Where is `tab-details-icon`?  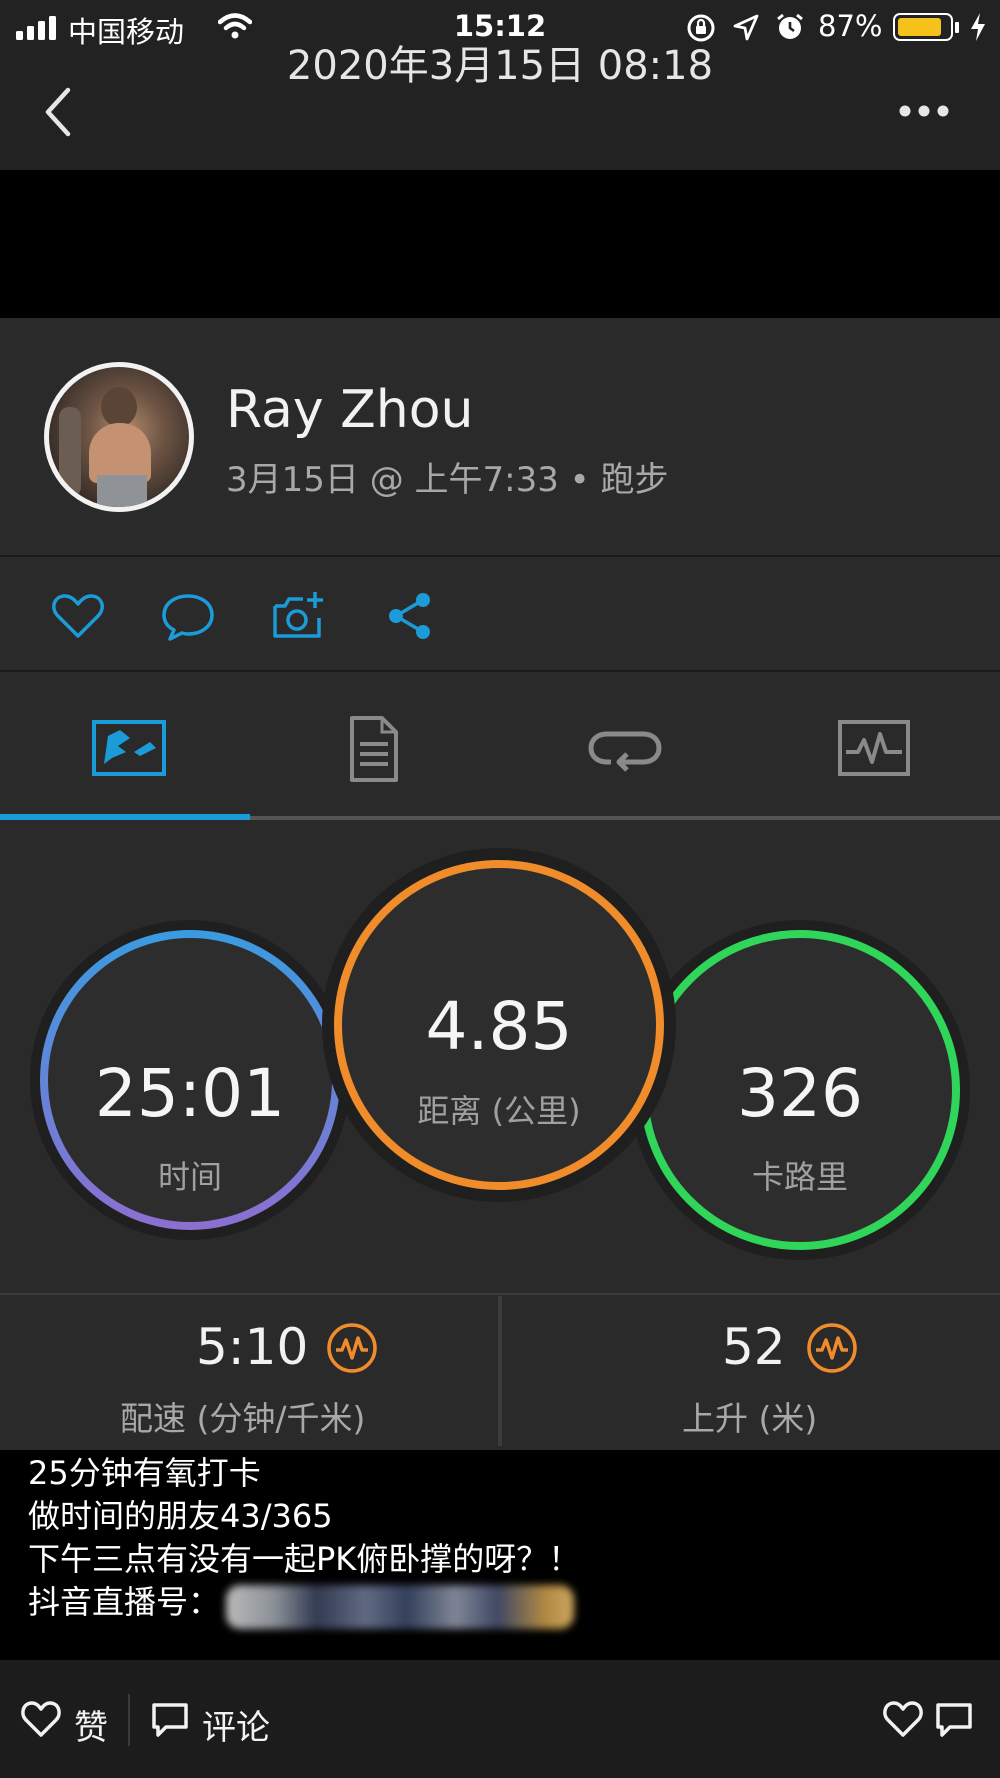
tab-details-icon is located at coordinates (374, 749).